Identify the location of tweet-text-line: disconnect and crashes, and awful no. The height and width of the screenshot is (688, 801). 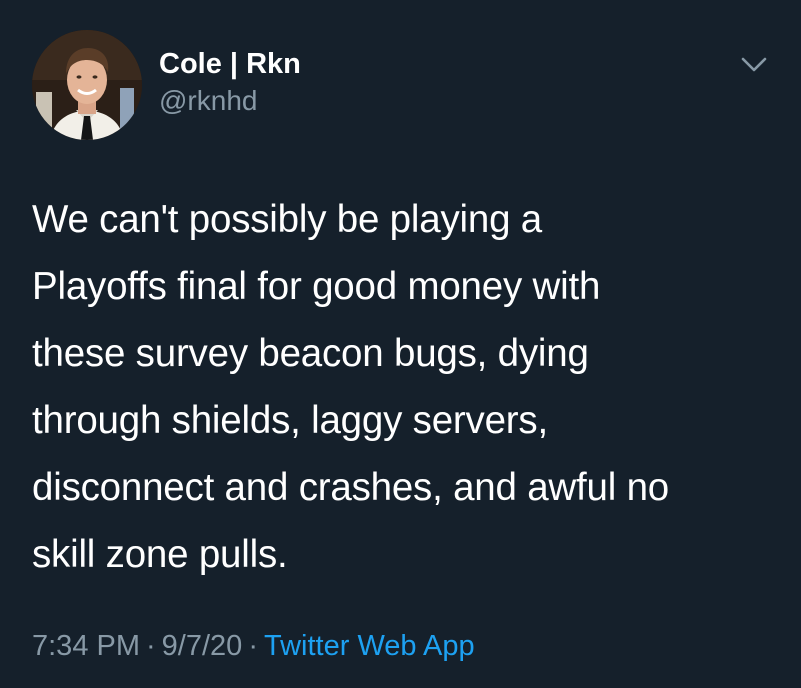
(351, 487).